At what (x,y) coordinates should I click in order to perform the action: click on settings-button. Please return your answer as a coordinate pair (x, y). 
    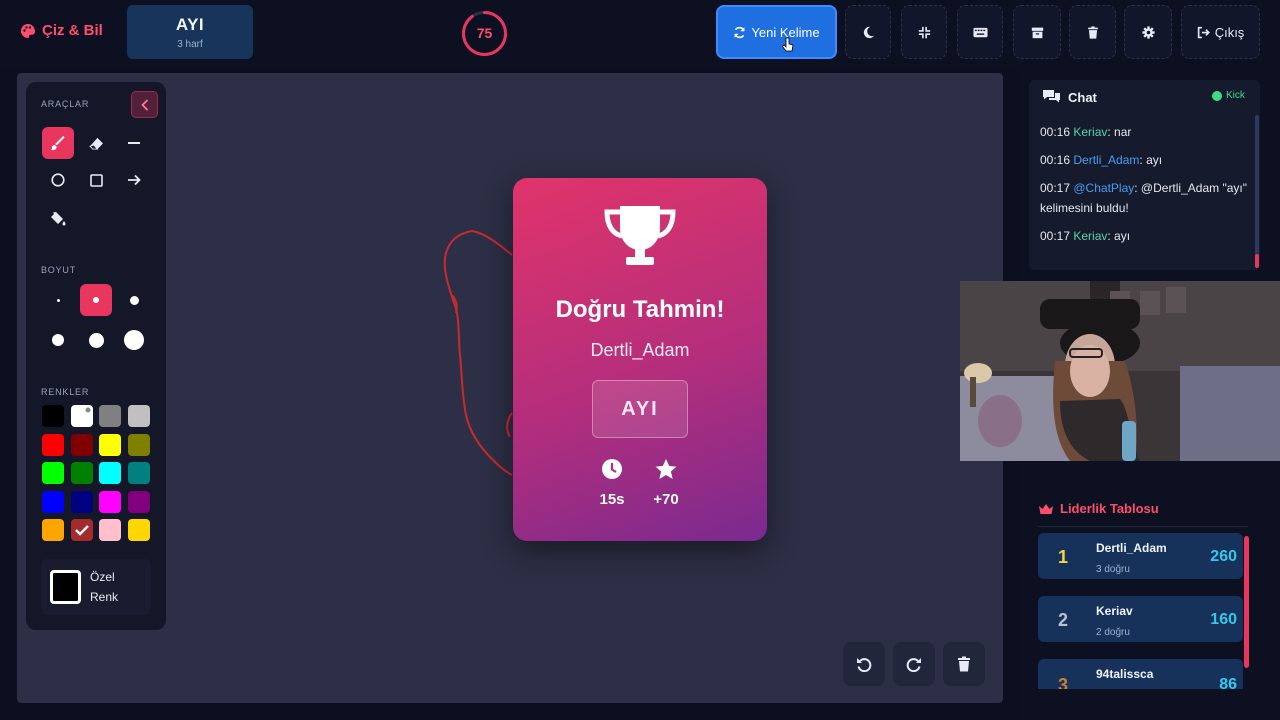
    Looking at the image, I should click on (1148, 32).